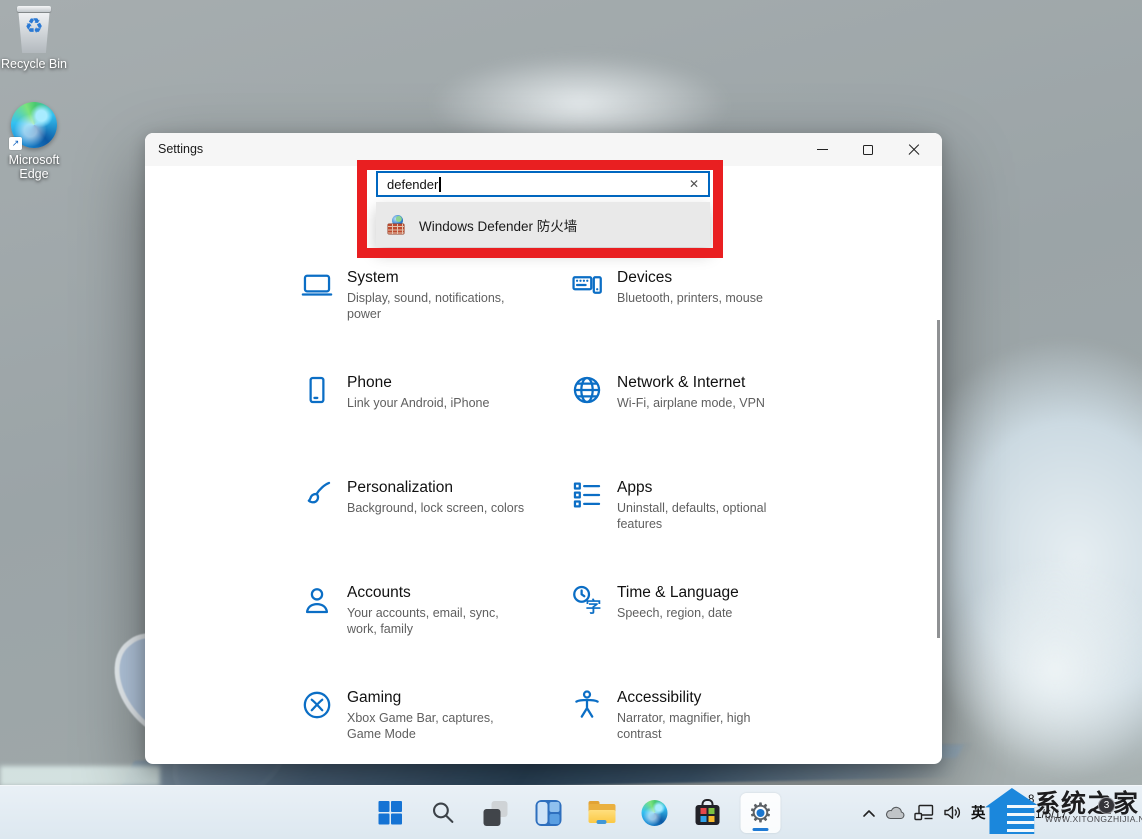 Image resolution: width=1142 pixels, height=839 pixels. I want to click on minimize-button, so click(822, 149).